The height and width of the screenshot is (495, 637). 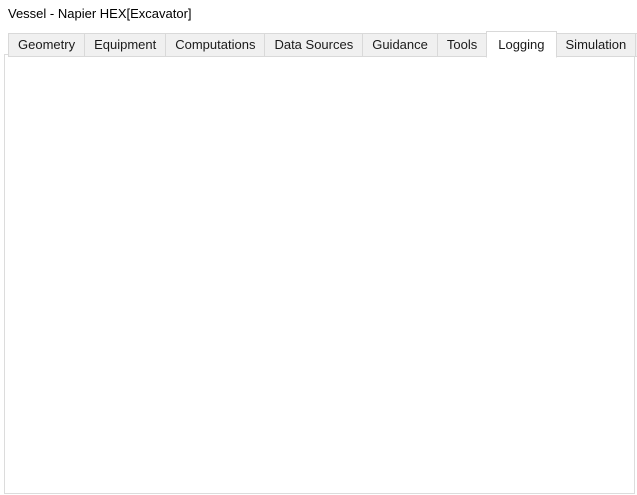 I want to click on tab-data-sources: Data Sources, so click(x=314, y=45).